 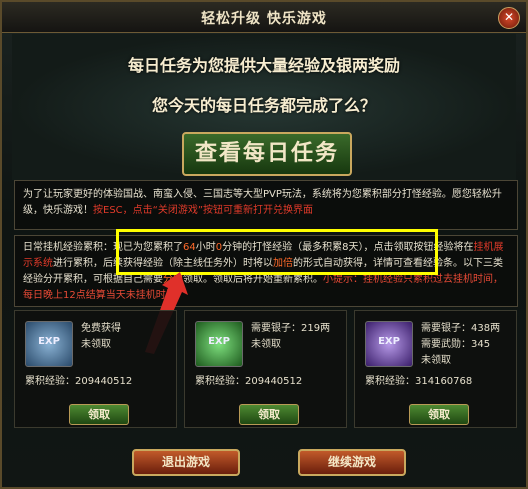 I want to click on exp-card-free: EXP 免费获得 未领取 累积经验：209440512 领取, so click(x=95, y=369).